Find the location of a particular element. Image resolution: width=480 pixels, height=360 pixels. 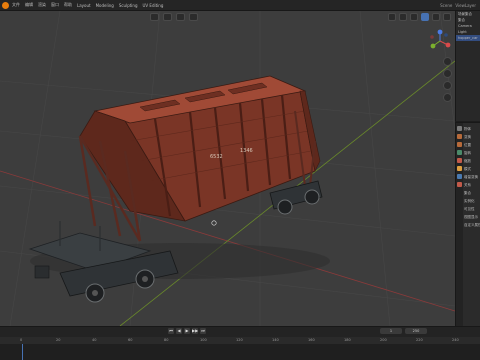

ruler-tick: 180 is located at coordinates (347, 340).